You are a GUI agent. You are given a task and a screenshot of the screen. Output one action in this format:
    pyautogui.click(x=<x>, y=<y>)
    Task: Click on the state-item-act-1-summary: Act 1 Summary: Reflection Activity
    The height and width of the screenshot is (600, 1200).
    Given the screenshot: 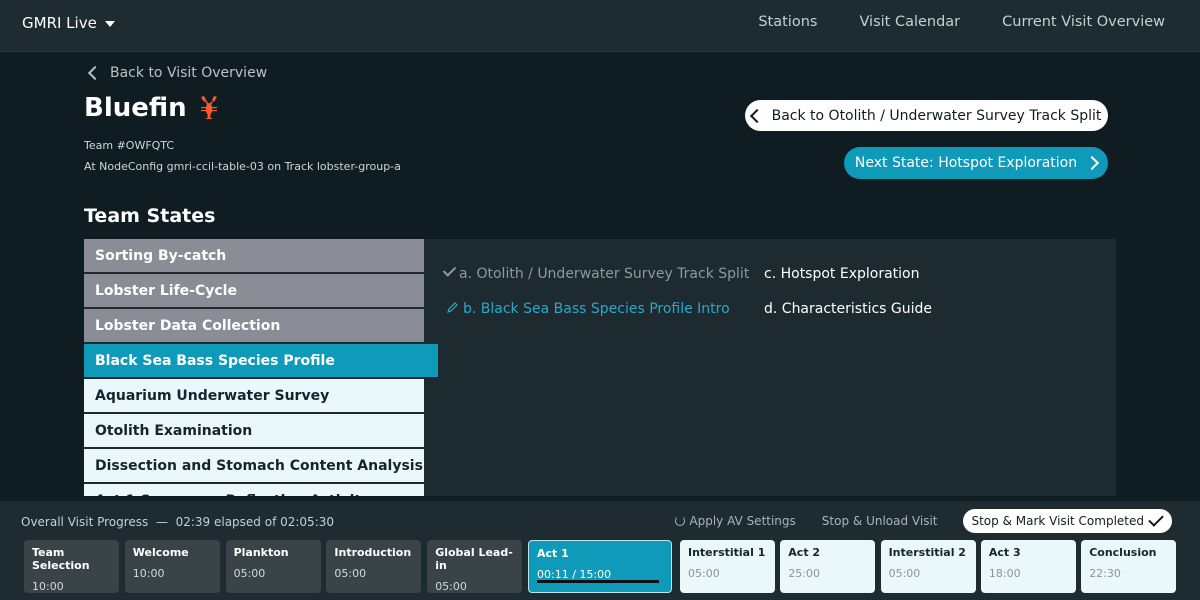 What is the action you would take?
    pyautogui.click(x=254, y=490)
    